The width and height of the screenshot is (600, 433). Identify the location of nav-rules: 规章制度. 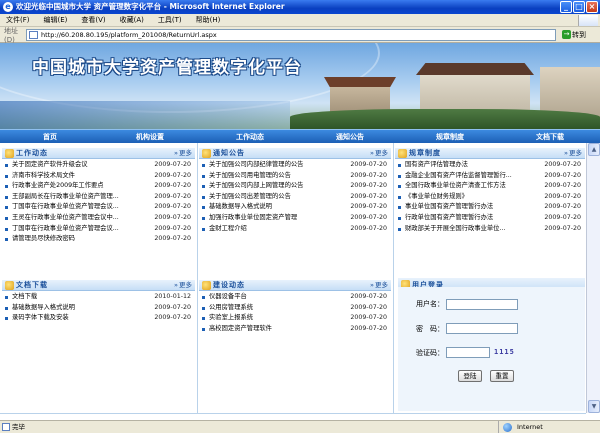
(450, 137).